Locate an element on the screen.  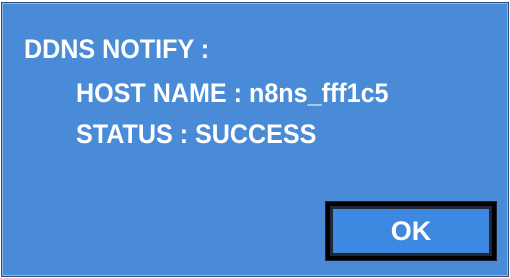
dialog-title: DDNS NOTIFY : is located at coordinates (117, 49).